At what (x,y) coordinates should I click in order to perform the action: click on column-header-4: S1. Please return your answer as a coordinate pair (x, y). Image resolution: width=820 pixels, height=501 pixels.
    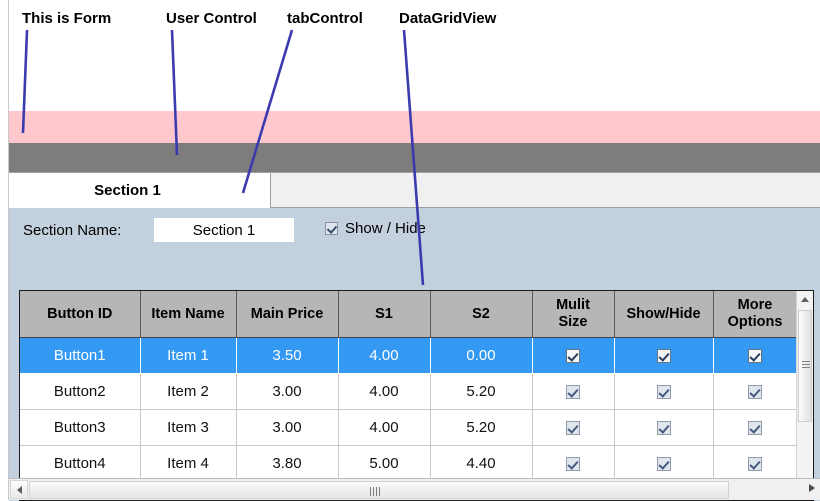
    Looking at the image, I should click on (384, 314).